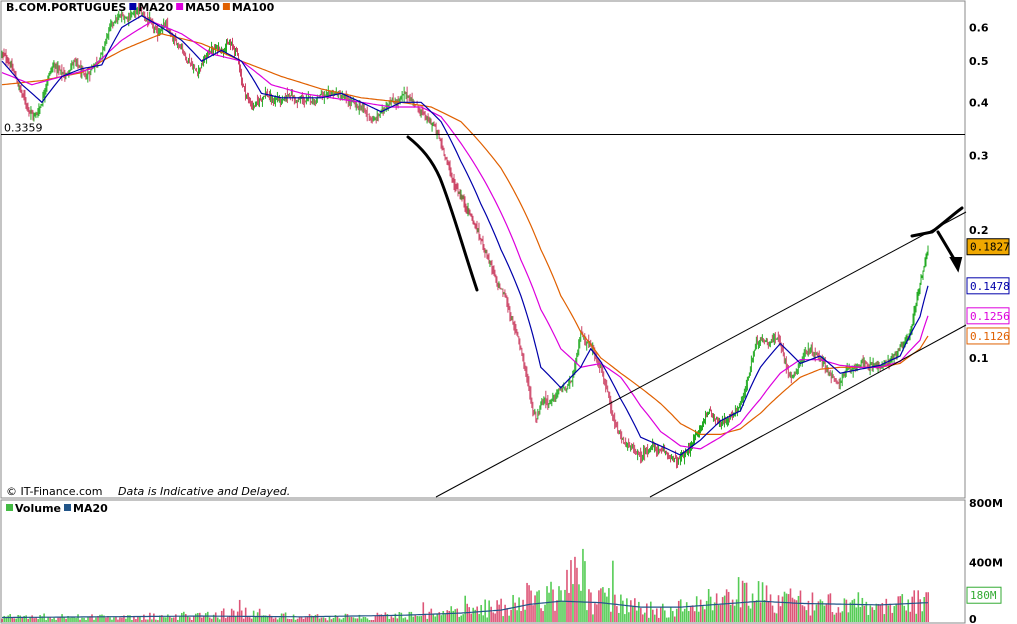 This screenshot has width=1017, height=624. I want to click on last-value-badge: 0.1478, so click(988, 286).